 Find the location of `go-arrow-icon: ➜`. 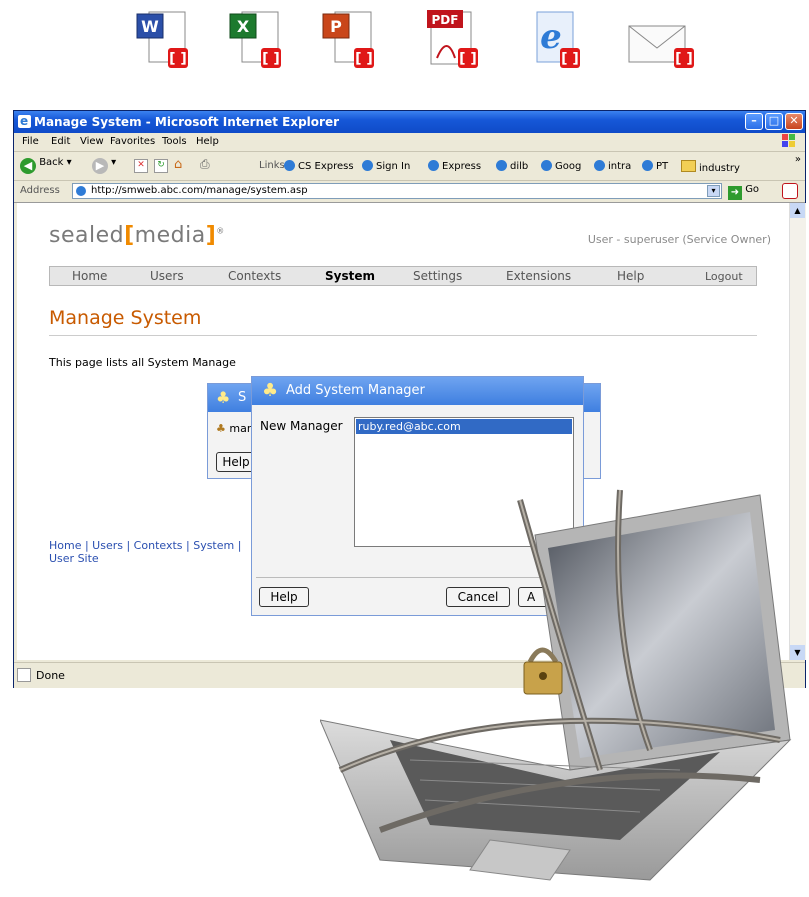

go-arrow-icon: ➜ is located at coordinates (735, 193).